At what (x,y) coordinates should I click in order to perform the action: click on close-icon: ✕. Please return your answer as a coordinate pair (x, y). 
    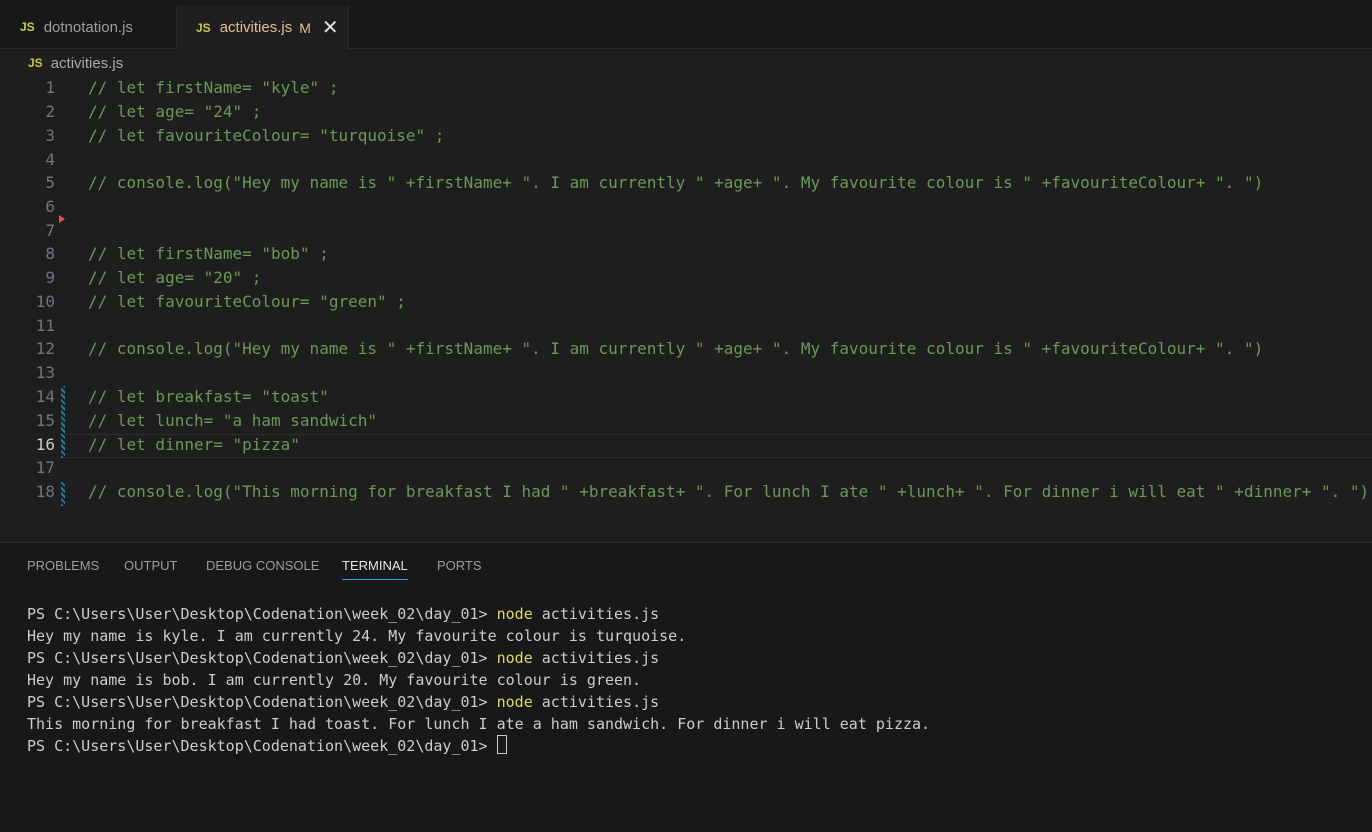
    Looking at the image, I should click on (330, 28).